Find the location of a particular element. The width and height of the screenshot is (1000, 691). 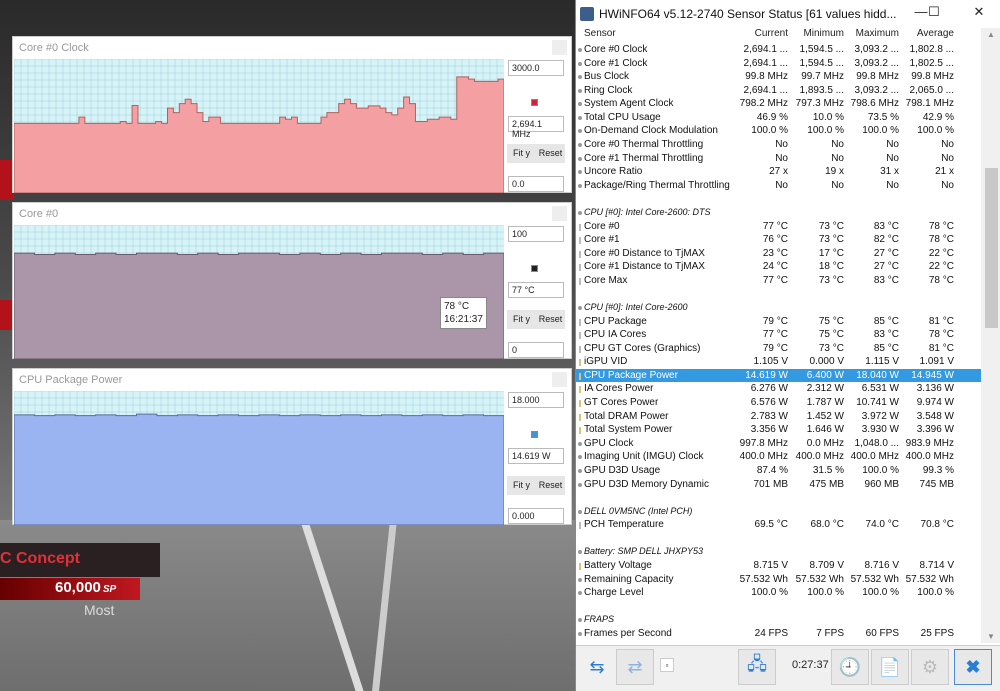

table-row: Core Max 77 °C 73 °C 83 °C 78 °C is located at coordinates (778, 281).